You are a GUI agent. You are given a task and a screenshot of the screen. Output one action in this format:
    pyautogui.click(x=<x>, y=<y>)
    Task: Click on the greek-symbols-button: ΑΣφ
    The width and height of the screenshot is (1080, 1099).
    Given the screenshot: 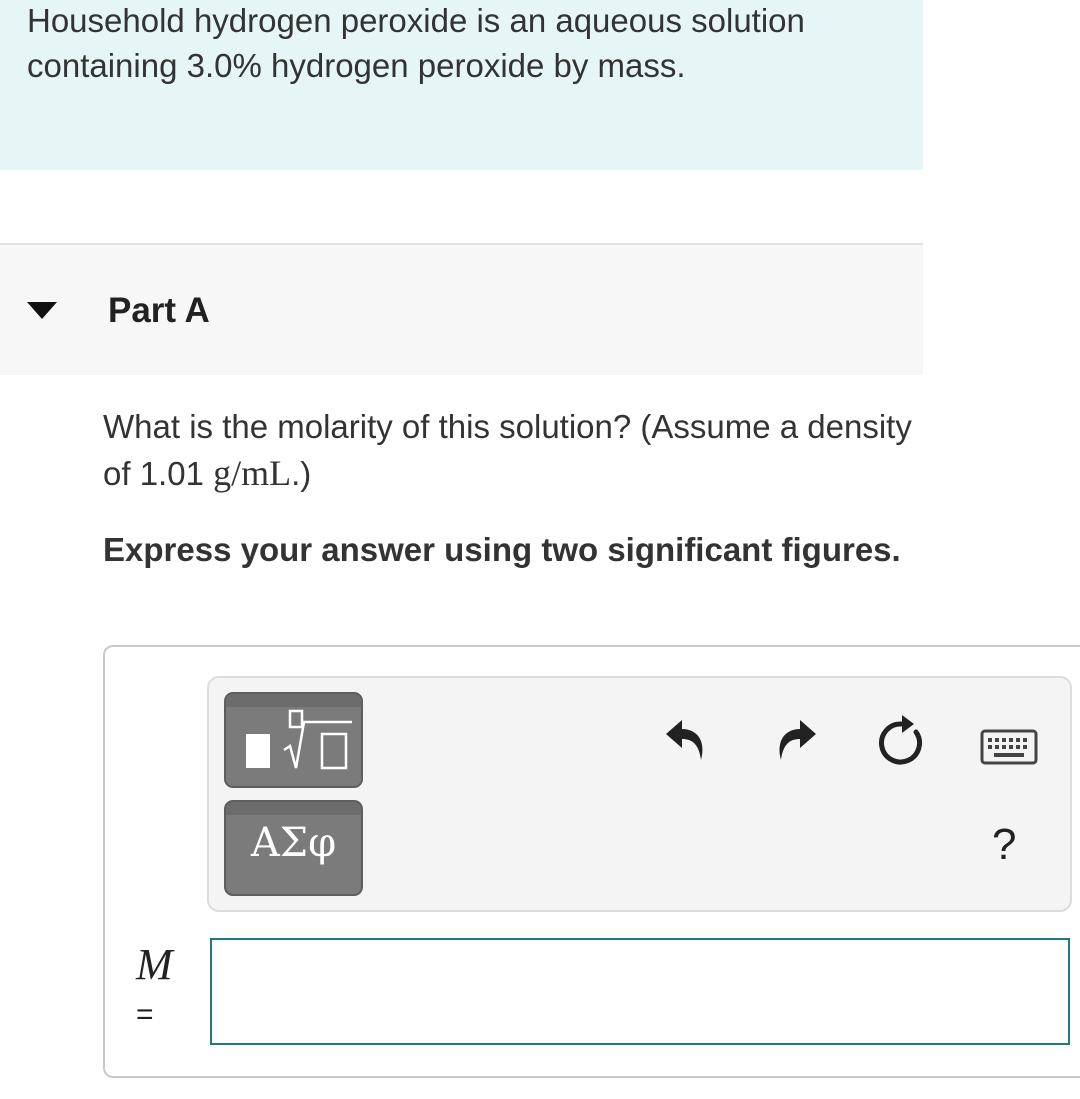 What is the action you would take?
    pyautogui.click(x=293, y=848)
    